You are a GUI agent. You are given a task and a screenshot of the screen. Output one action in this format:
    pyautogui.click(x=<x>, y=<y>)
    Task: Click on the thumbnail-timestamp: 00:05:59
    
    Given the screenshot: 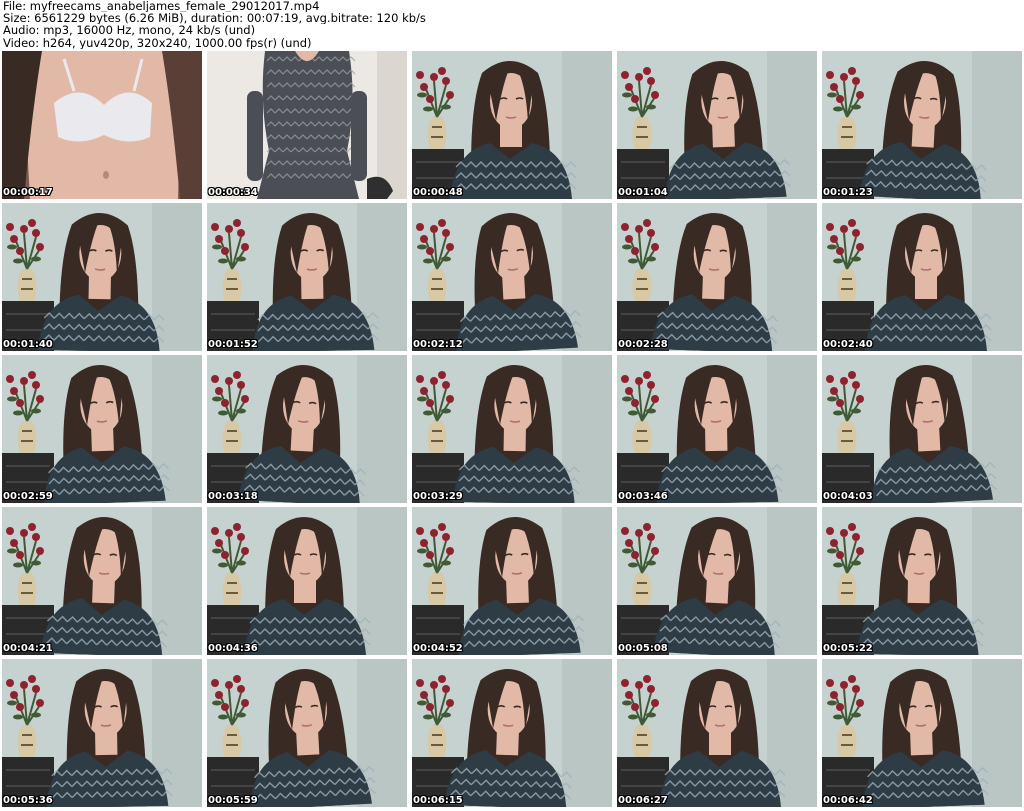 What is the action you would take?
    pyautogui.click(x=233, y=800)
    